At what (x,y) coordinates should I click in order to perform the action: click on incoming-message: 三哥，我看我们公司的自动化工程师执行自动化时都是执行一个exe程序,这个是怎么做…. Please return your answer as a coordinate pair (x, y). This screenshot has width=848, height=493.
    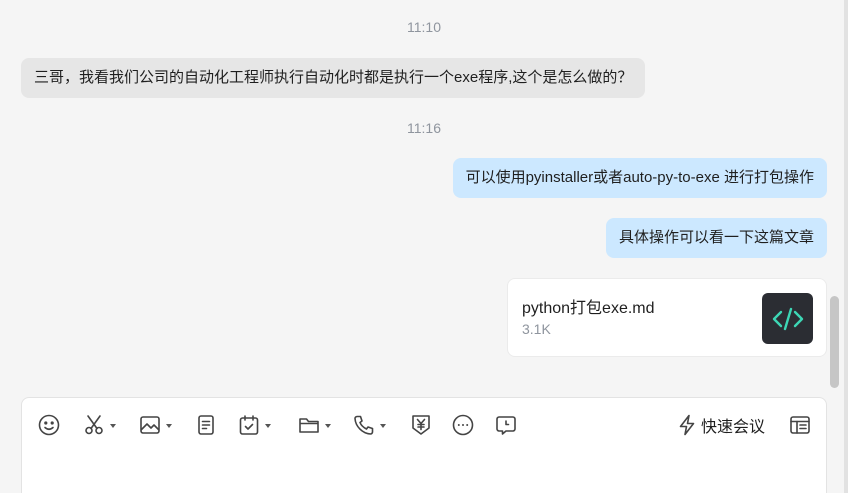
    Looking at the image, I should click on (333, 78).